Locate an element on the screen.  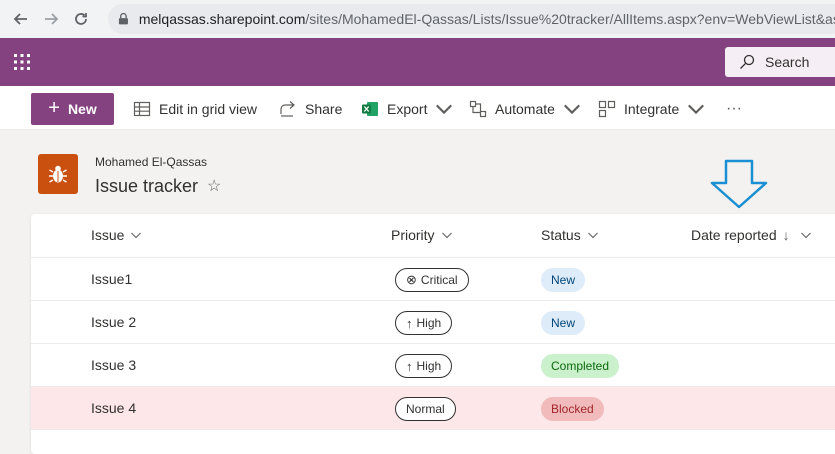
automate-icon is located at coordinates (478, 109).